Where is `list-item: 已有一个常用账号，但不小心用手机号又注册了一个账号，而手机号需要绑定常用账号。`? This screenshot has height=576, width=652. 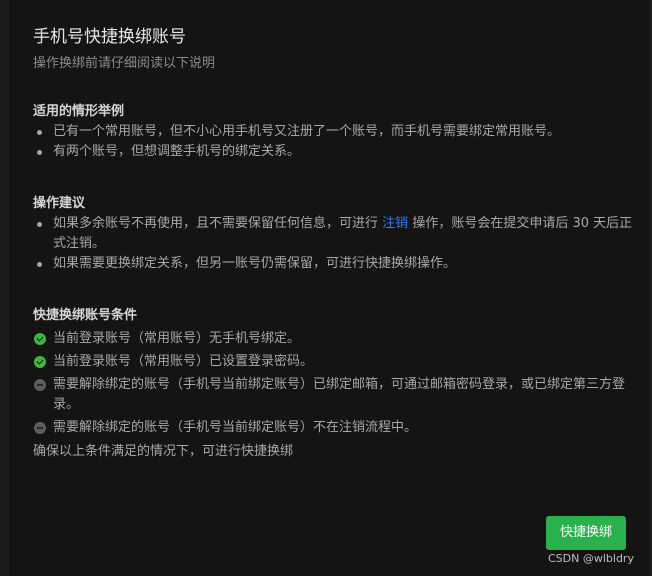 list-item: 已有一个常用账号，但不小心用手机号又注册了一个账号，而手机号需要绑定常用账号。 is located at coordinates (333, 132).